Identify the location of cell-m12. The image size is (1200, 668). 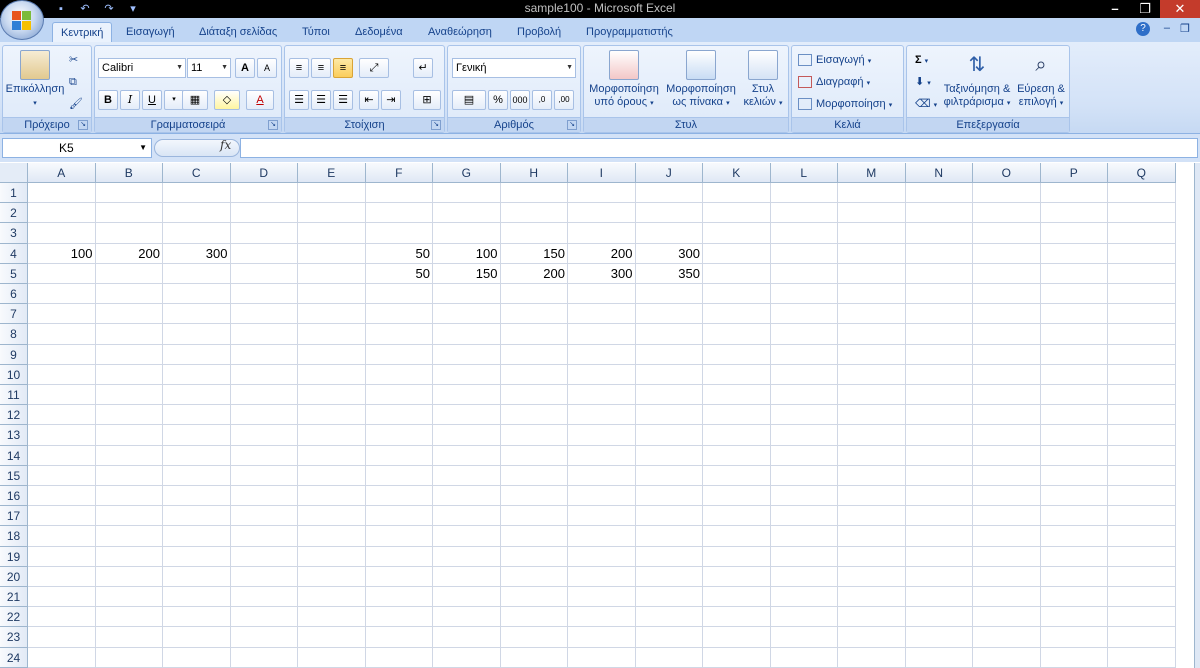
(872, 415).